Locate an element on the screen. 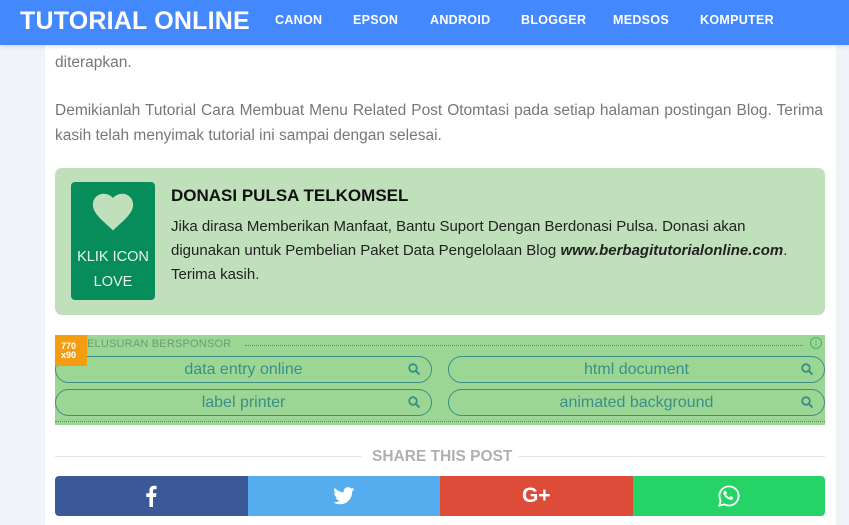  ad-size-badge: 770 x90 is located at coordinates (71, 350).